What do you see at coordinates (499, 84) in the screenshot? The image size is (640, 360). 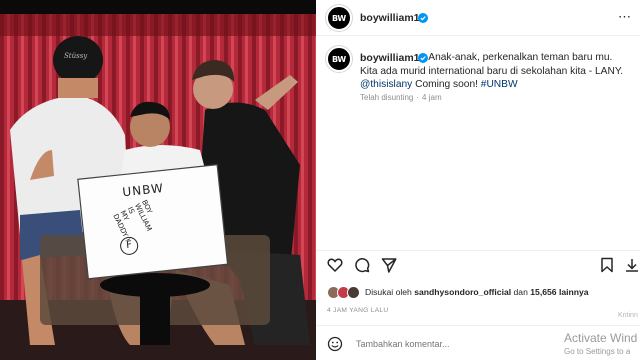 I see `hashtag-link: #UNBW` at bounding box center [499, 84].